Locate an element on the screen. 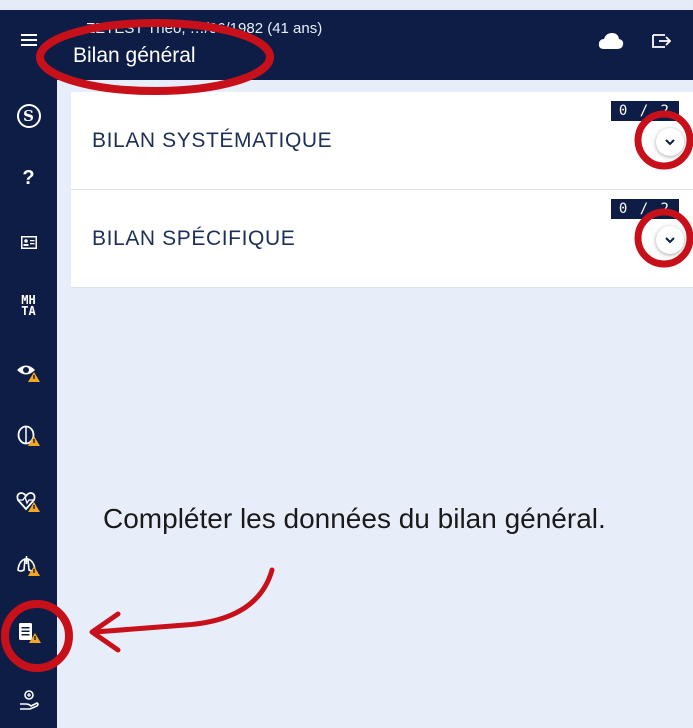 The width and height of the screenshot is (693, 728). frame-top is located at coordinates (346, 5).